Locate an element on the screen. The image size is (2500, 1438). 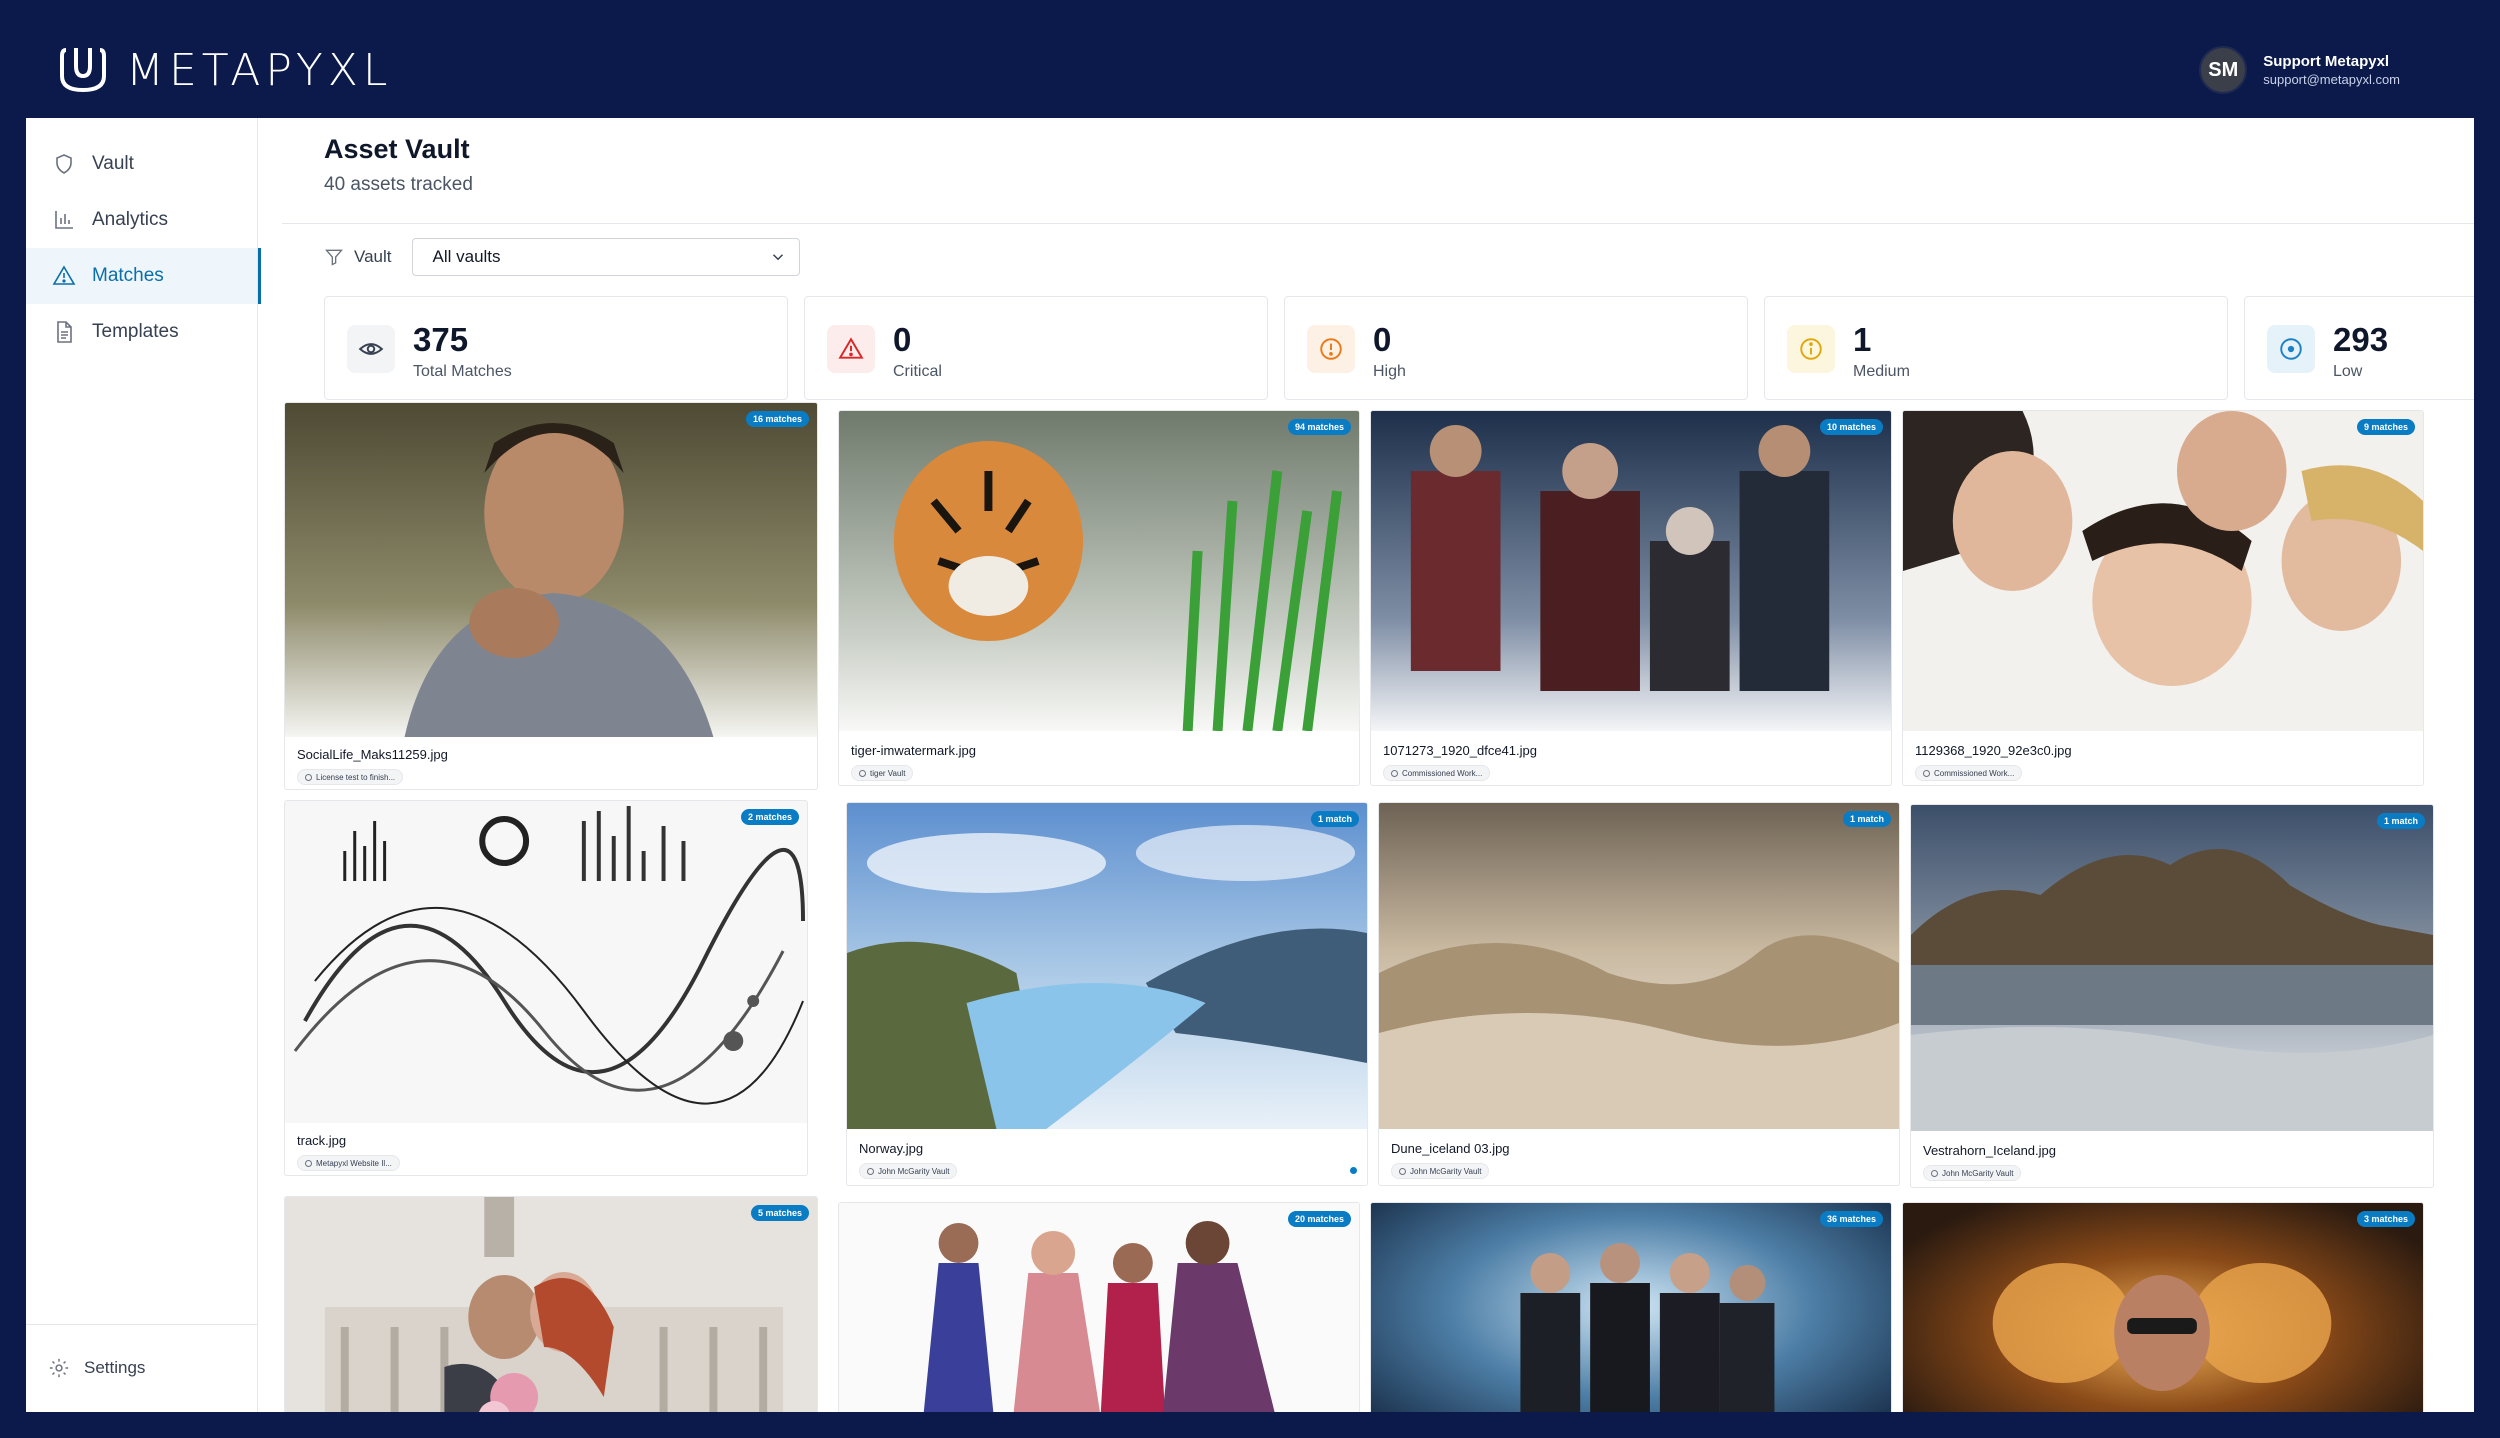
stat-card-medium: 1 Medium is located at coordinates (1996, 348).